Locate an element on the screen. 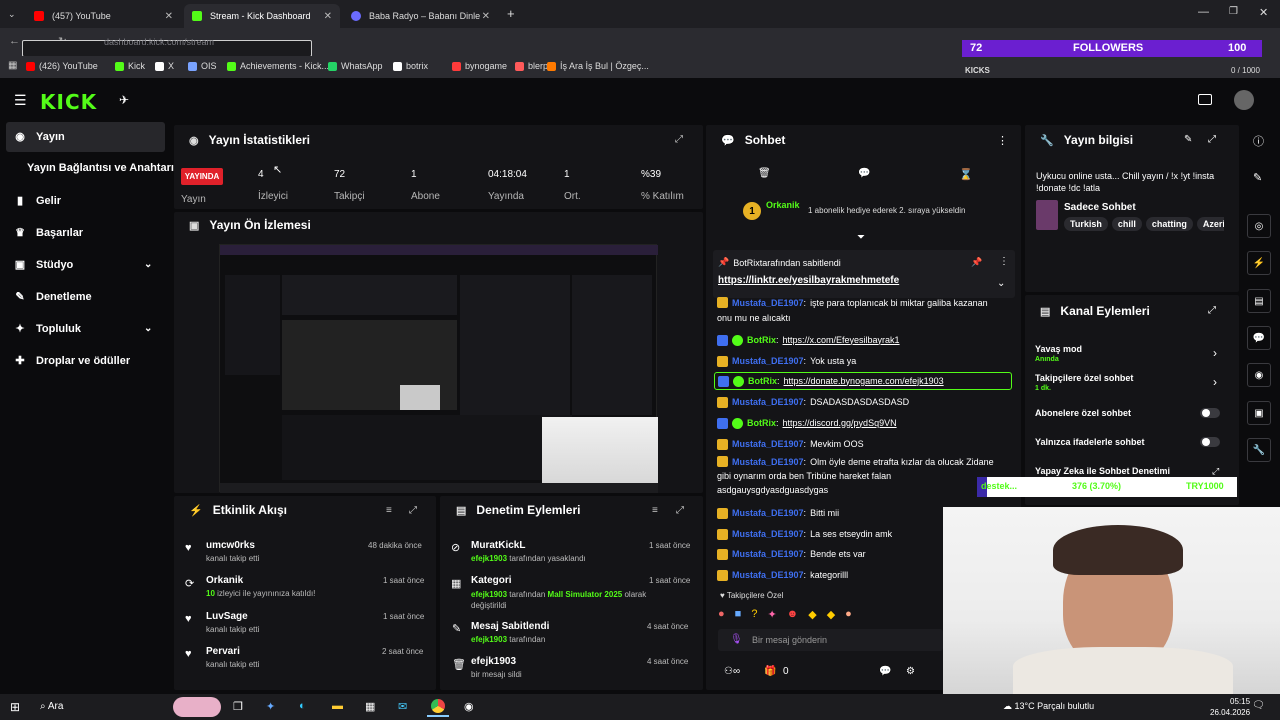 The width and height of the screenshot is (1280, 720). emote-icon: ■ is located at coordinates (738, 614).